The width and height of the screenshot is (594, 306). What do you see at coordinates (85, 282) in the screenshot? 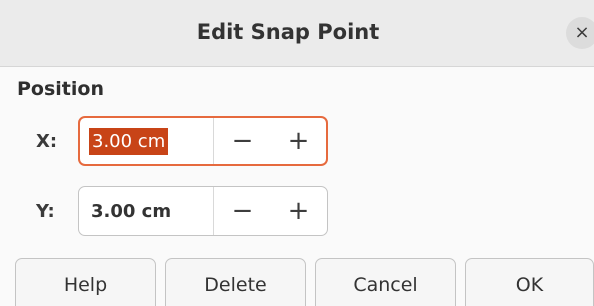
I see `help-button: Help` at bounding box center [85, 282].